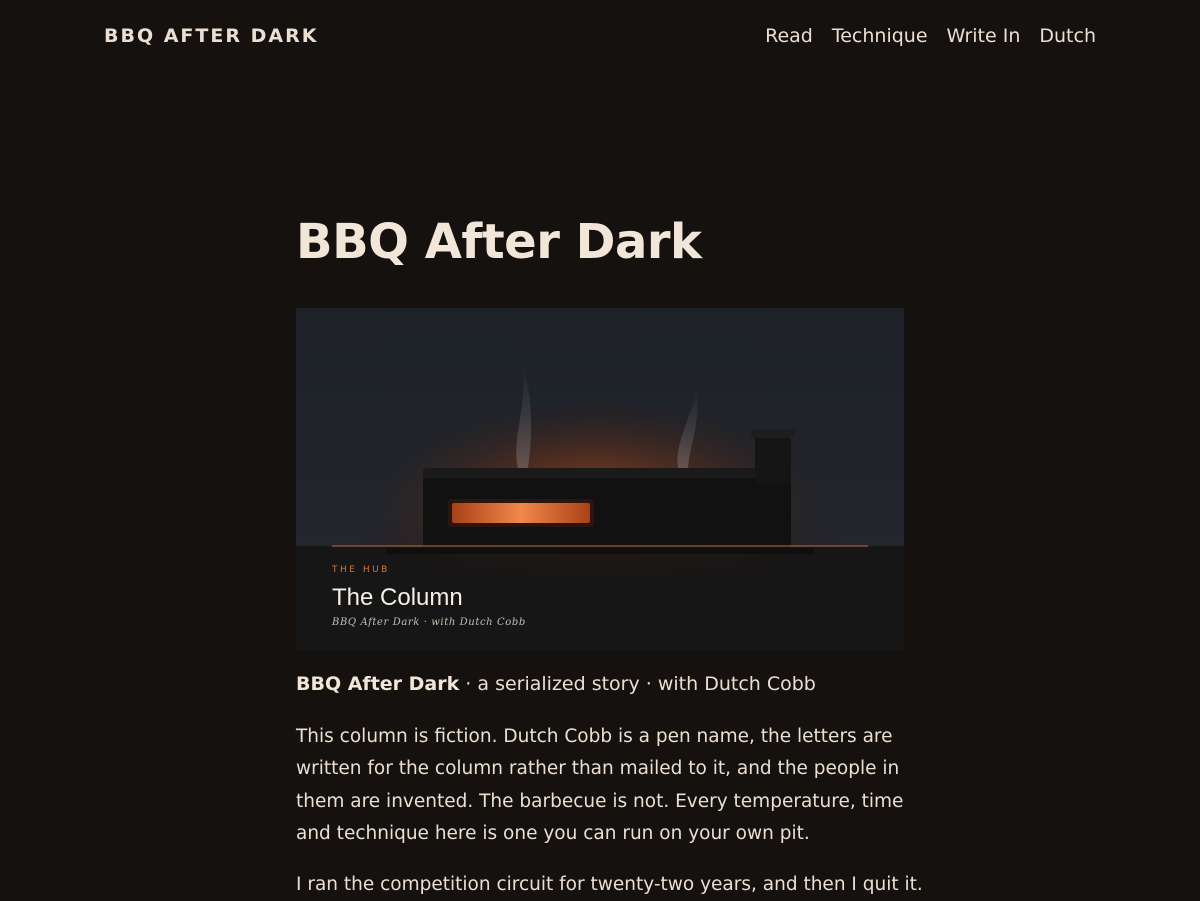 The image size is (1200, 901). What do you see at coordinates (397, 597) in the screenshot?
I see `hero-title: The Column` at bounding box center [397, 597].